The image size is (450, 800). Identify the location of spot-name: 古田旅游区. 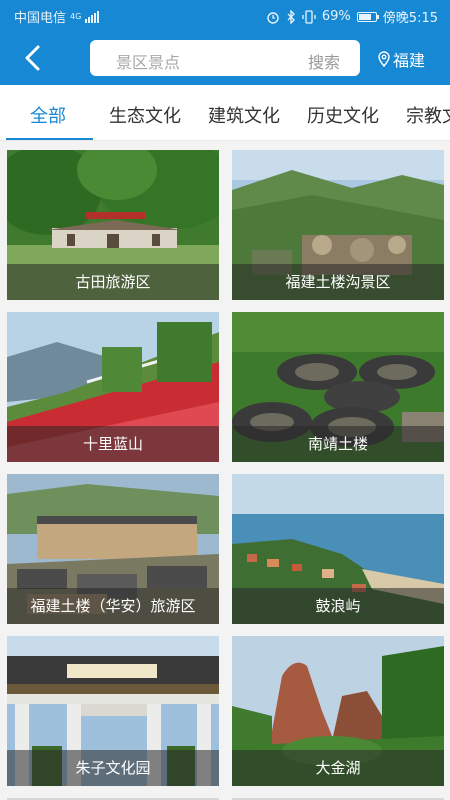
(113, 282).